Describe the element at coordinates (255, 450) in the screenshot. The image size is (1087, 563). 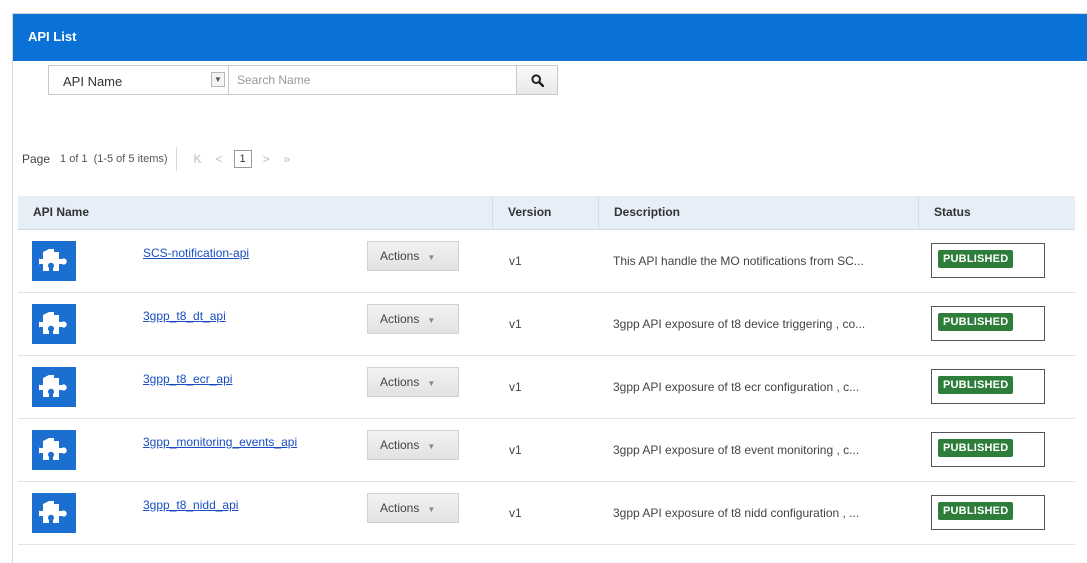
I see `api-name-cell: 3gpp_monitoring_events_api Actions ▼` at that location.